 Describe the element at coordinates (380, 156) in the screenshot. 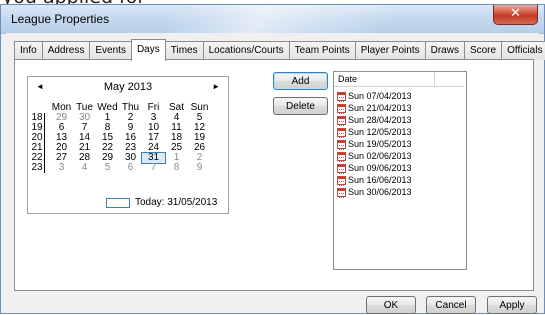

I see `date-text: Sun 02/06/2013` at that location.